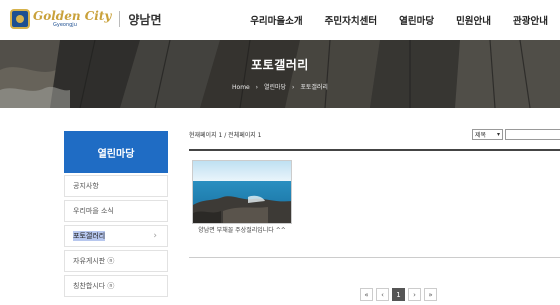 This screenshot has width=560, height=305. Describe the element at coordinates (414, 294) in the screenshot. I see `next-page-button: ›` at that location.